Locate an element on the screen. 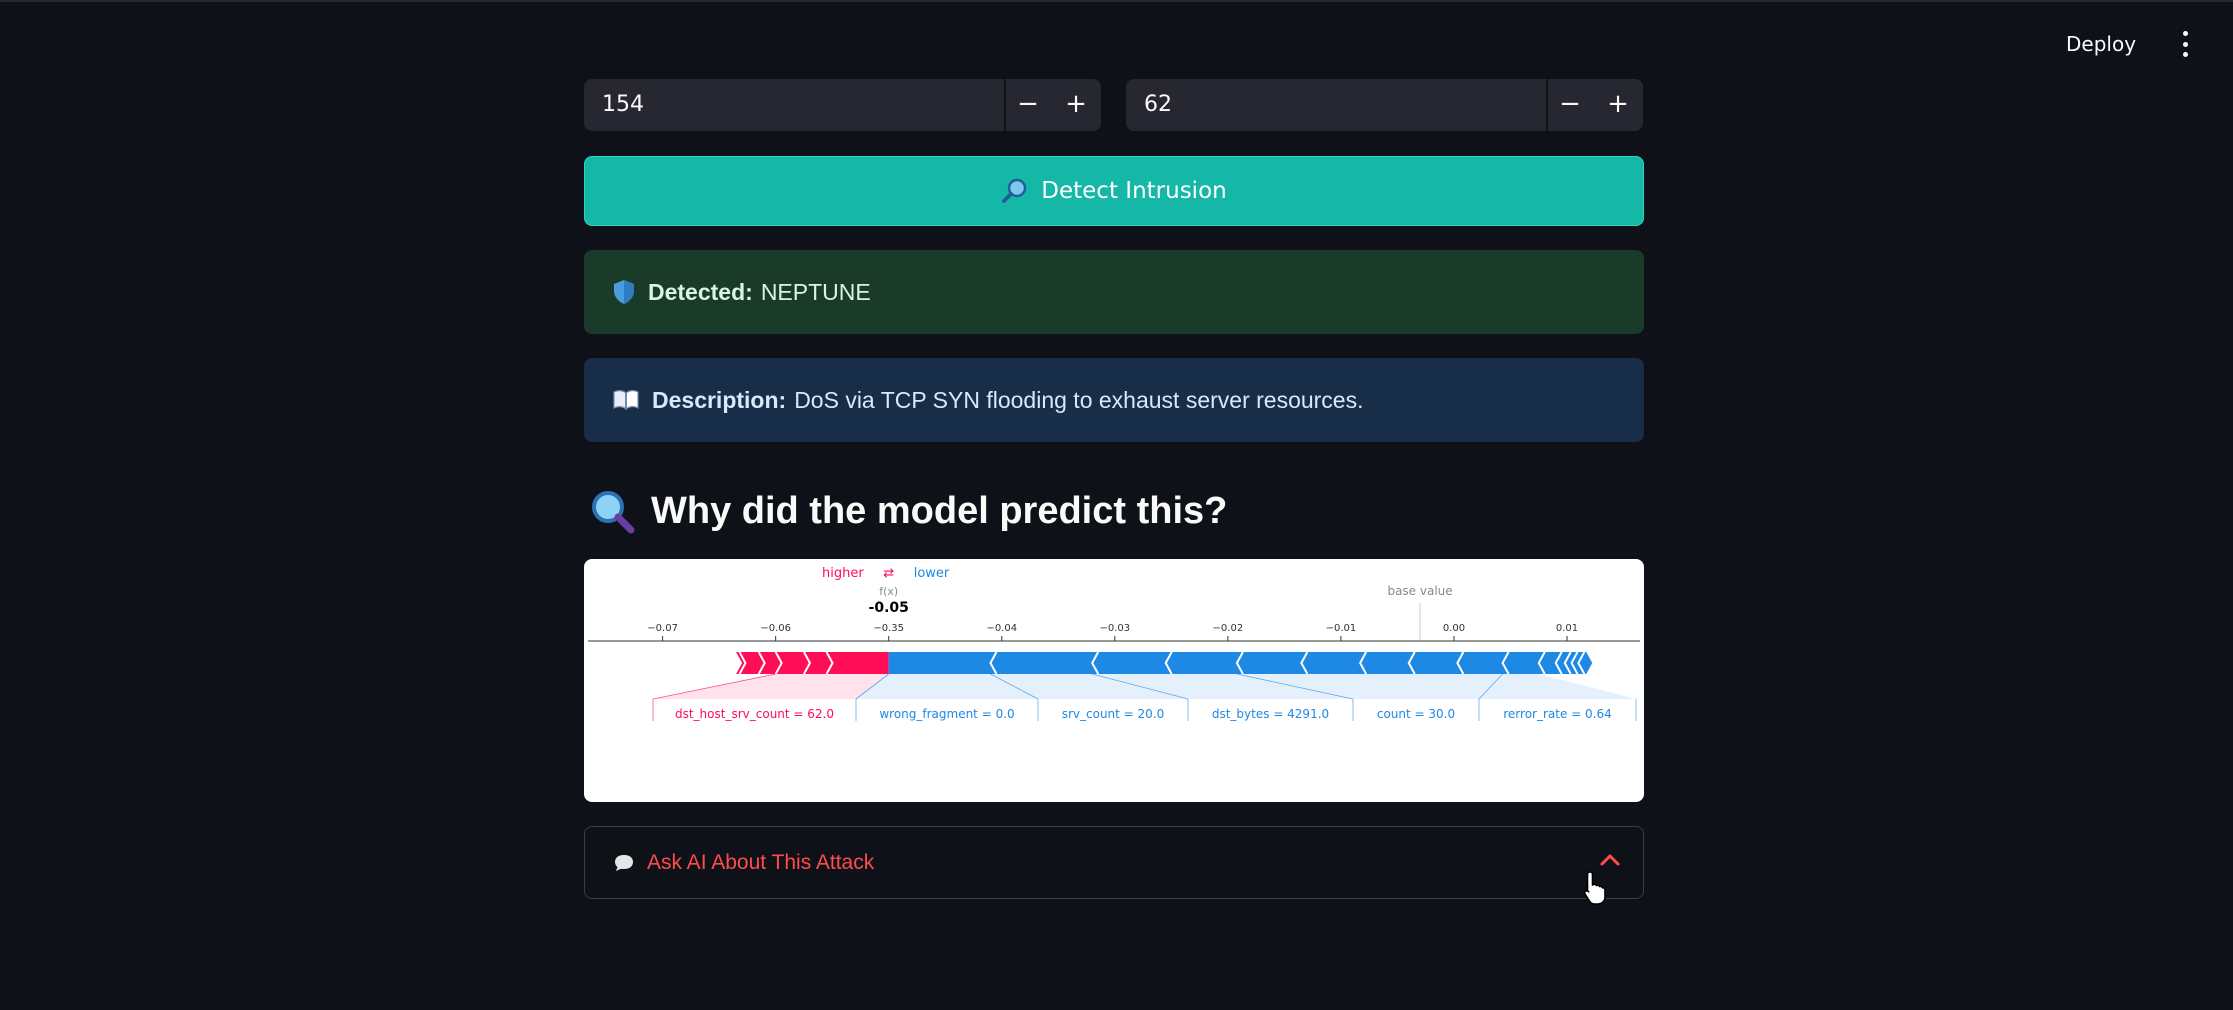  speech-bubble-icon is located at coordinates (624, 862).